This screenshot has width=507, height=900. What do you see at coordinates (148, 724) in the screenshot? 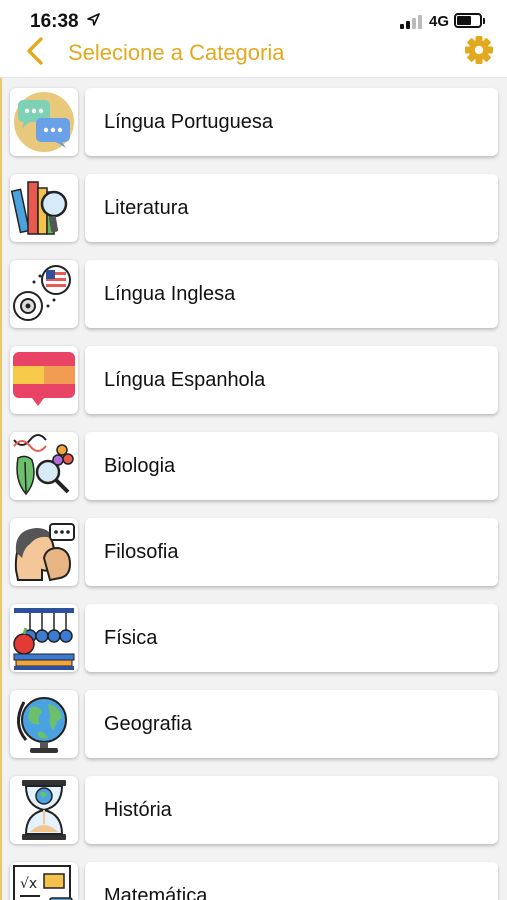
I see `category-label: Geografia` at bounding box center [148, 724].